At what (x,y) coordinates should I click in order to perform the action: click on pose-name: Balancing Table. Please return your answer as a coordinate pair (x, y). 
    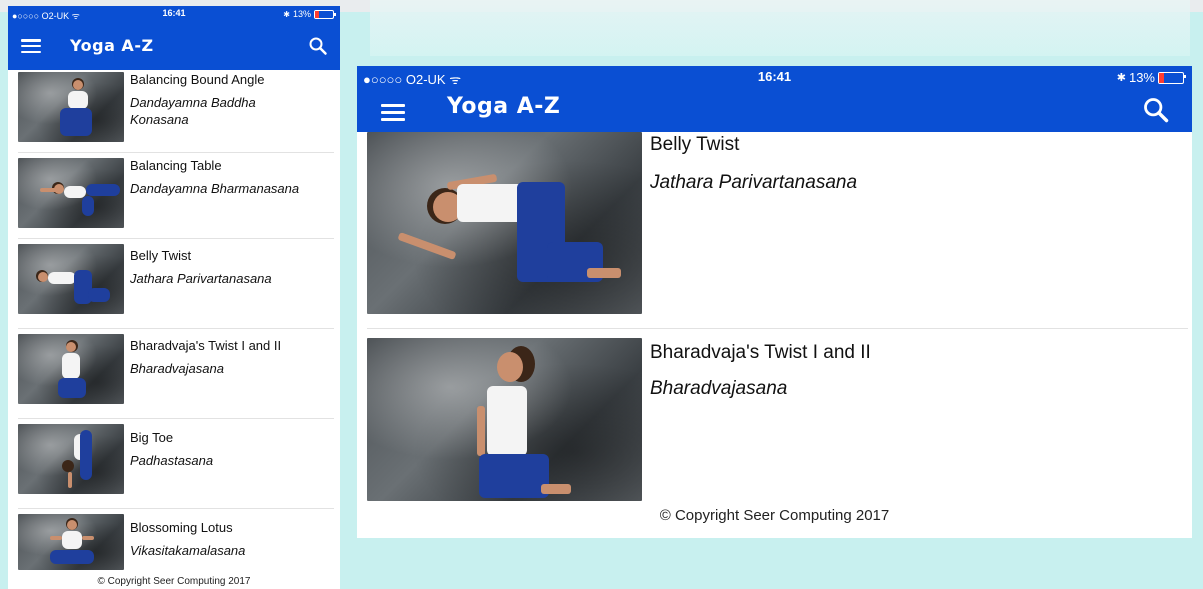
    Looking at the image, I should click on (176, 165).